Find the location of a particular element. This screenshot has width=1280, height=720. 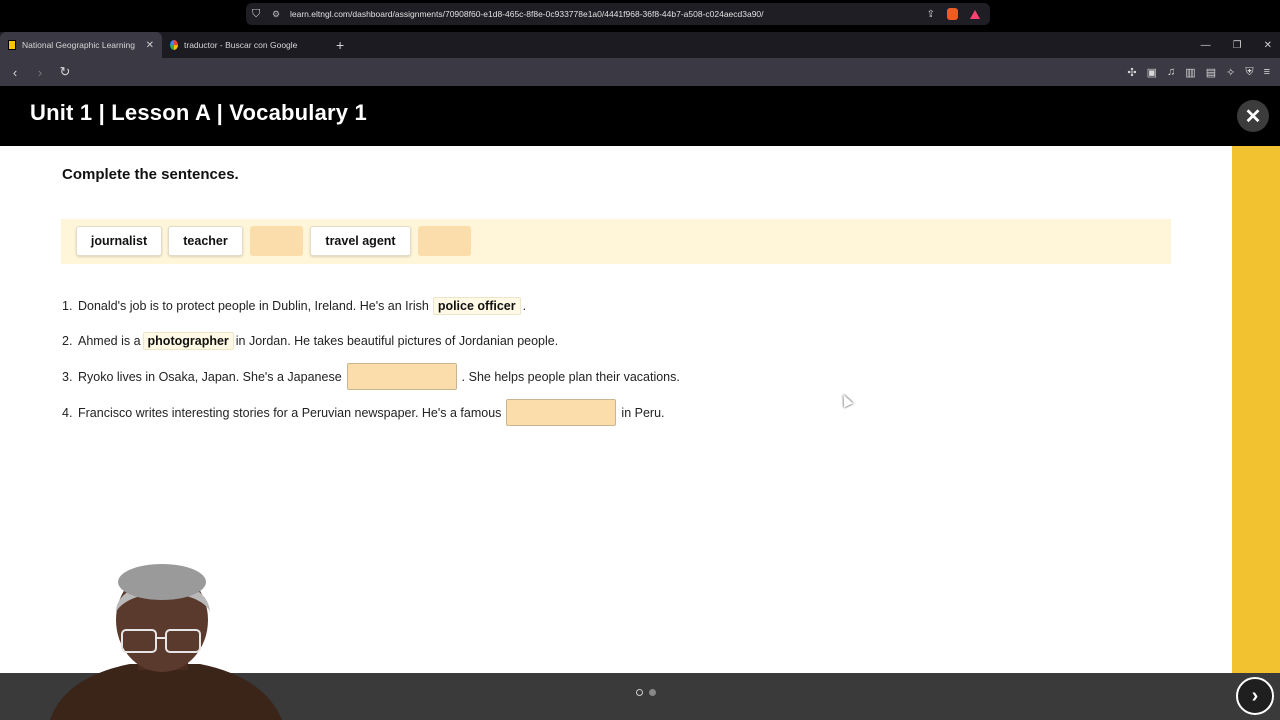

natgeo-favicon-icon is located at coordinates (12, 45).